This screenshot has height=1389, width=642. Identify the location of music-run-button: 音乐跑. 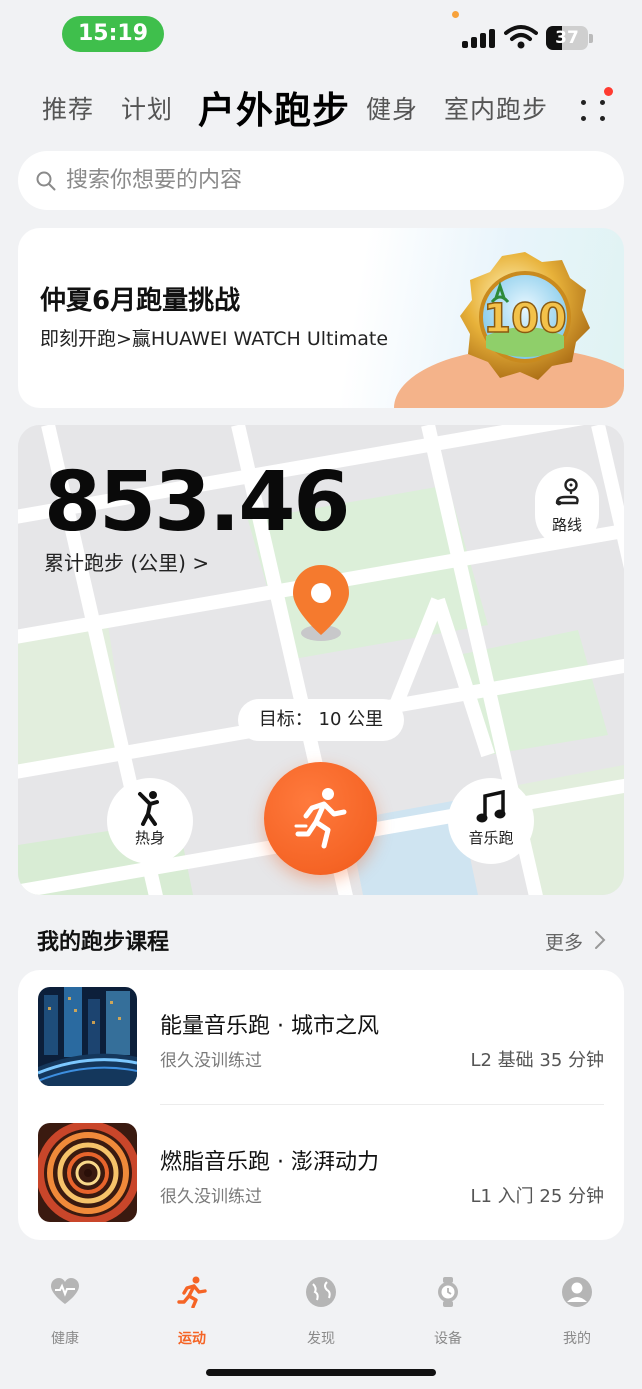
(491, 821).